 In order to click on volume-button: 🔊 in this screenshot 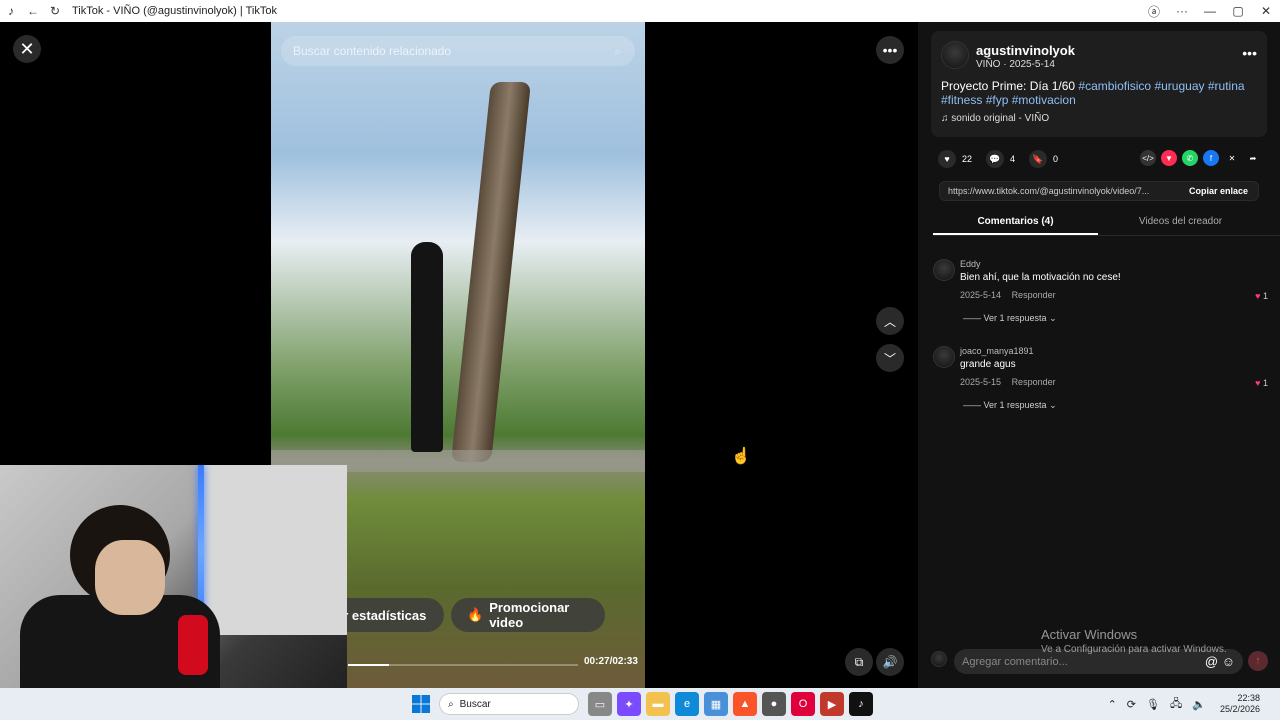, I will do `click(890, 662)`.